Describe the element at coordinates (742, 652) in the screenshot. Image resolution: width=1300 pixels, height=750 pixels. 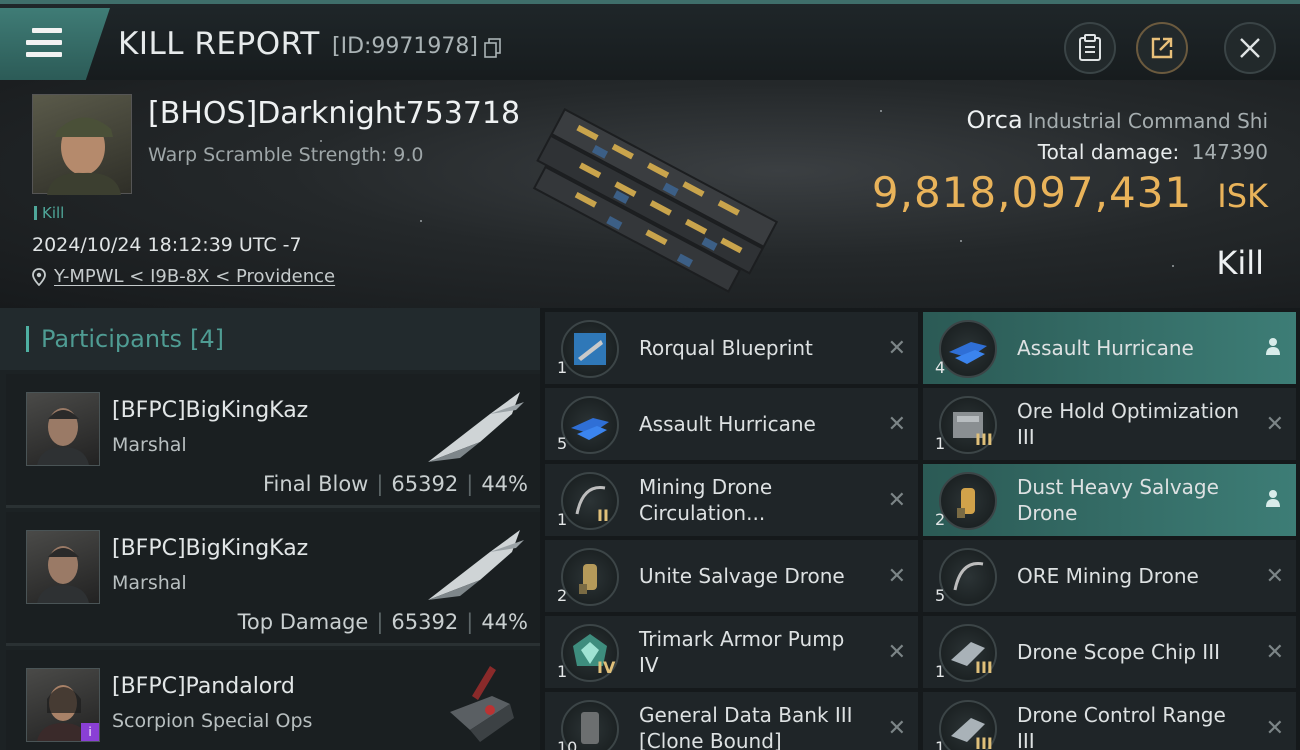
I see `item-name: Trimark Armor Pump IV` at that location.